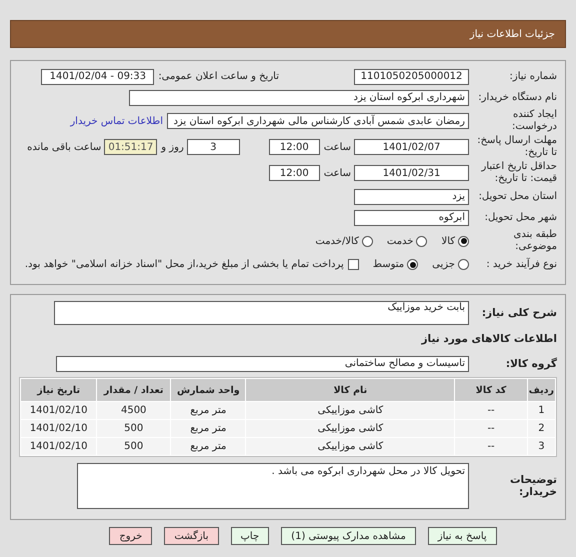 This screenshot has width=576, height=557. What do you see at coordinates (521, 264) in the screenshot?
I see `field-label: نوع فرآیند خرید :` at bounding box center [521, 264].